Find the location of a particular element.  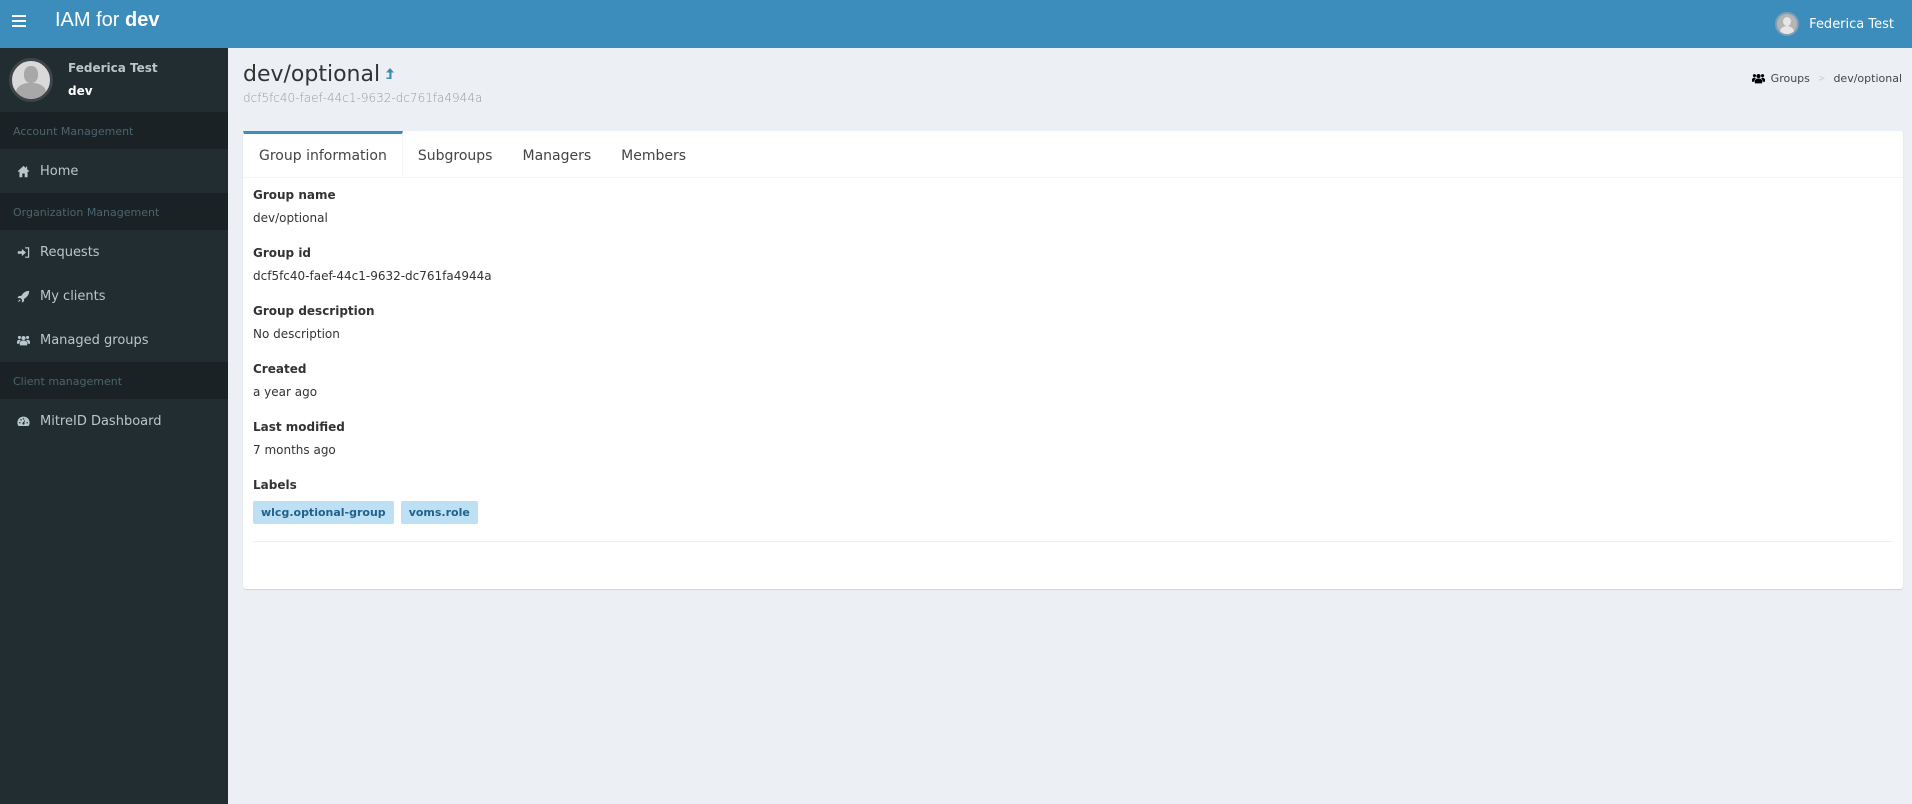

created-label: Created is located at coordinates (280, 369).